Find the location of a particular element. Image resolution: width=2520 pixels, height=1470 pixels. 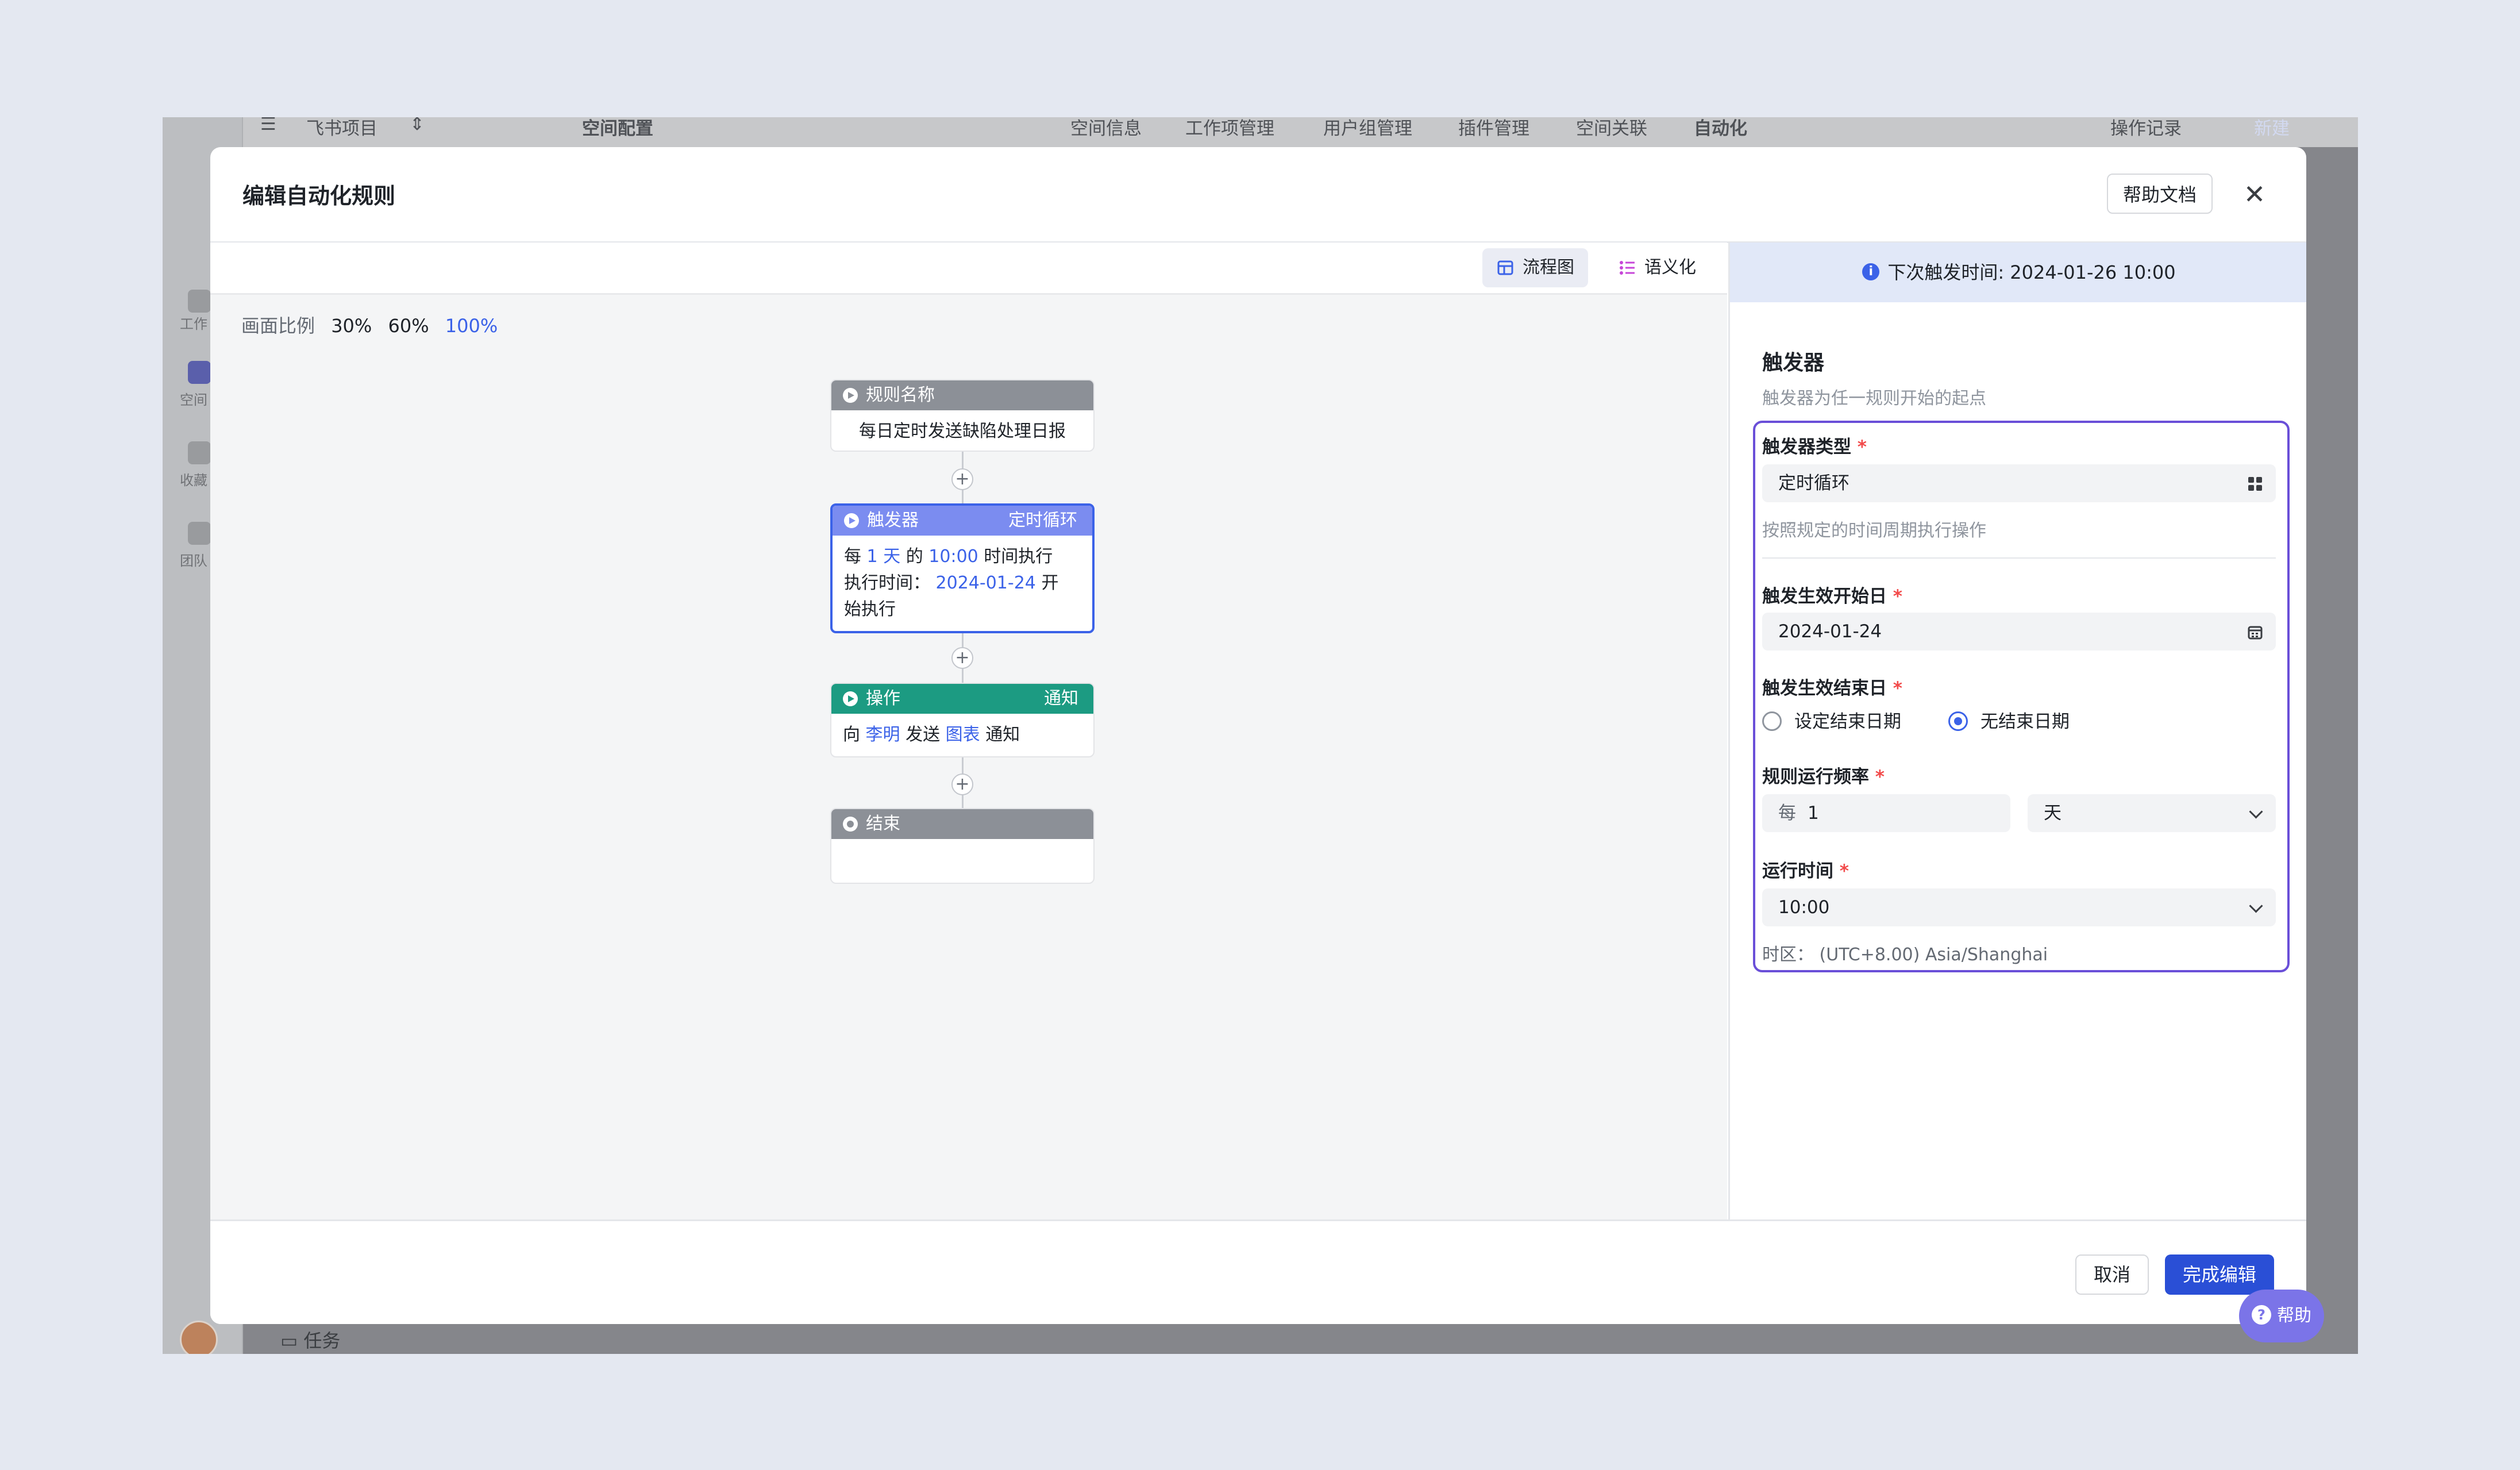

end-node-body is located at coordinates (962, 847).